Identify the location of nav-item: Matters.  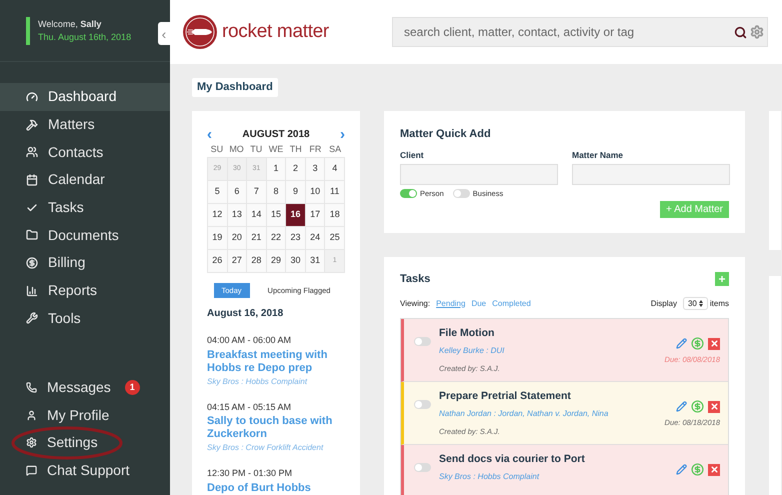
(85, 124).